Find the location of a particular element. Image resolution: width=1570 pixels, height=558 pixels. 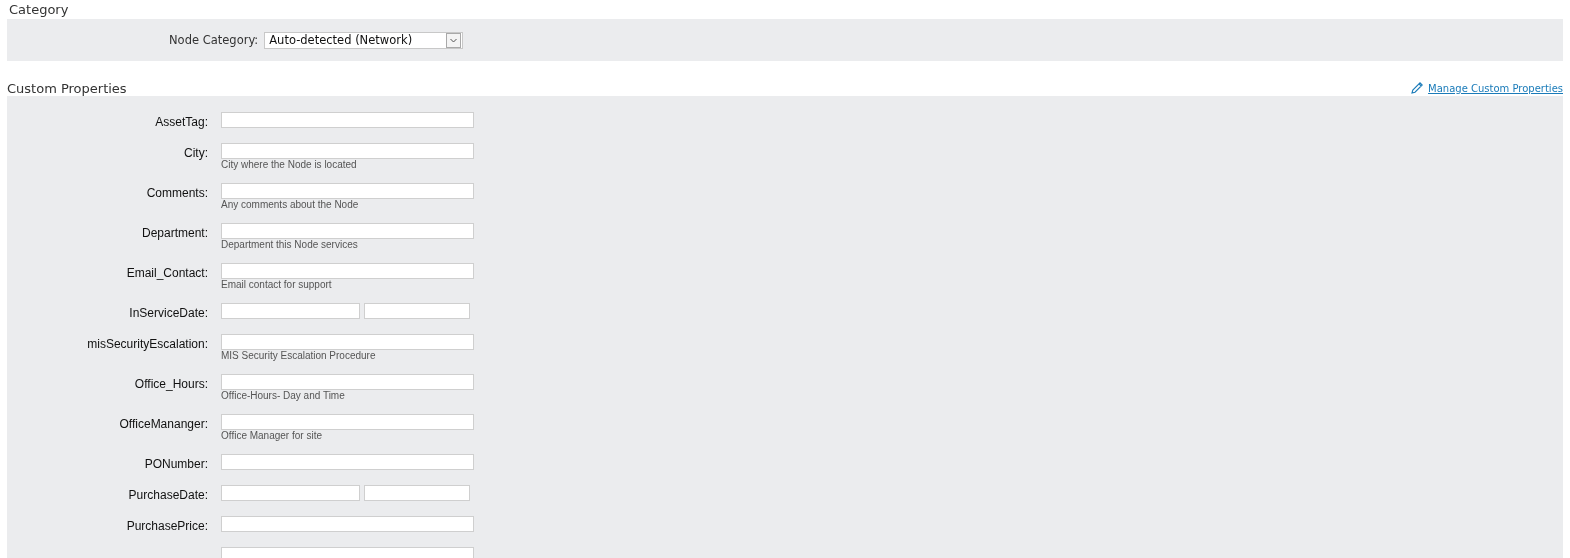

field-label: Comments: is located at coordinates (177, 193).